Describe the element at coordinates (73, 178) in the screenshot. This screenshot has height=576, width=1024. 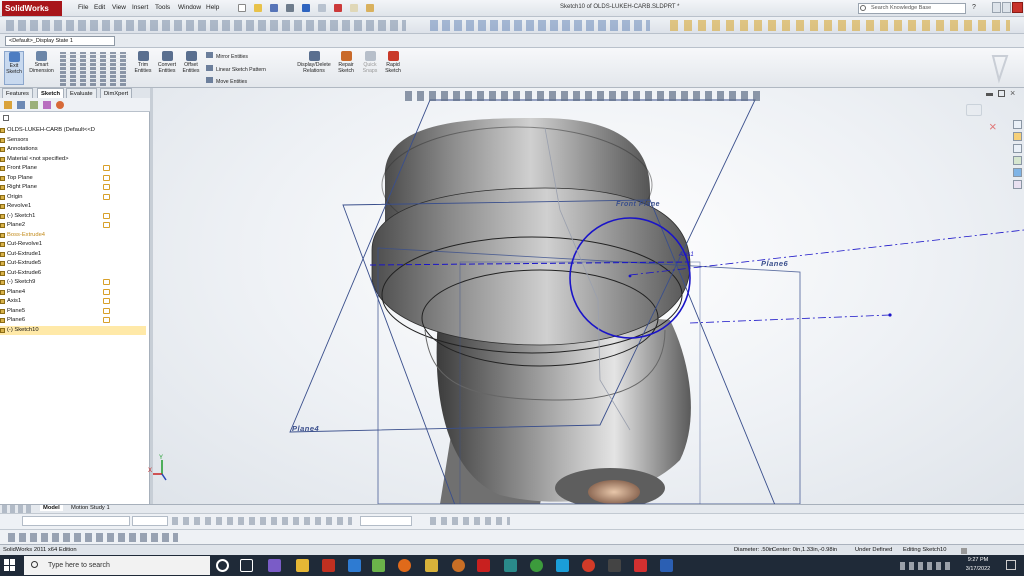
I see `tree-item: Top Plane` at that location.